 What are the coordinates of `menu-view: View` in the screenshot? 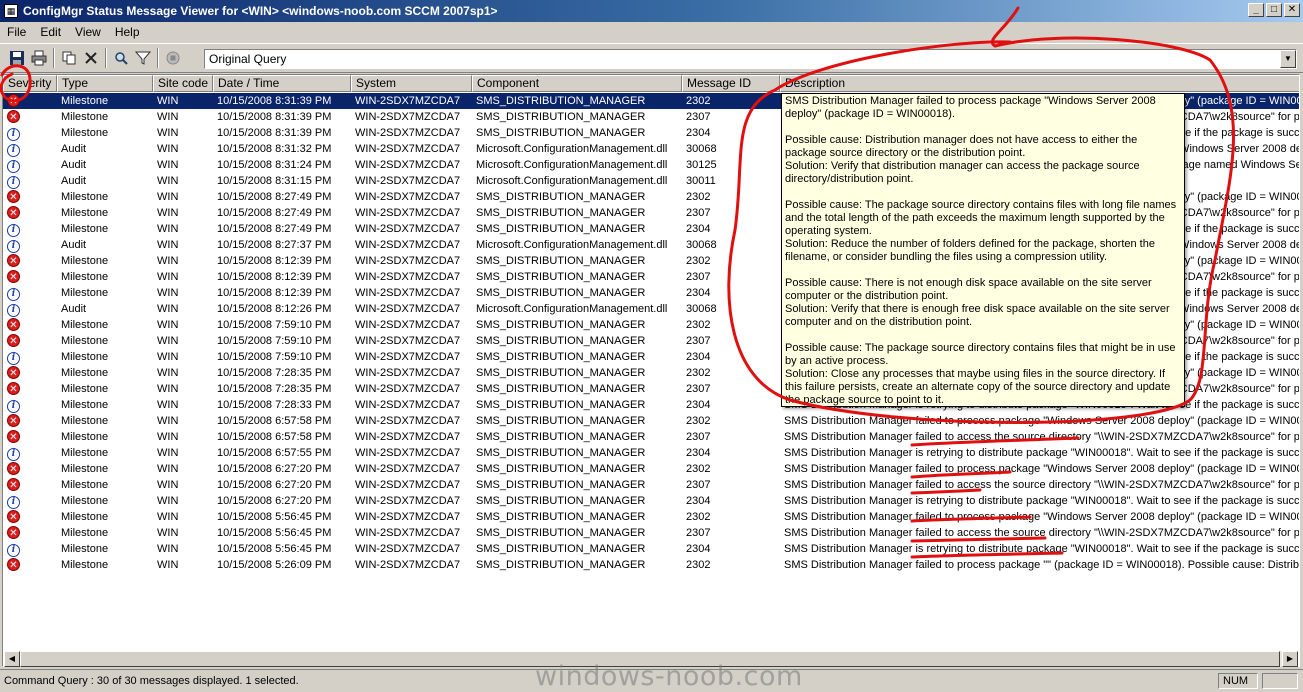 It's located at (88, 32).